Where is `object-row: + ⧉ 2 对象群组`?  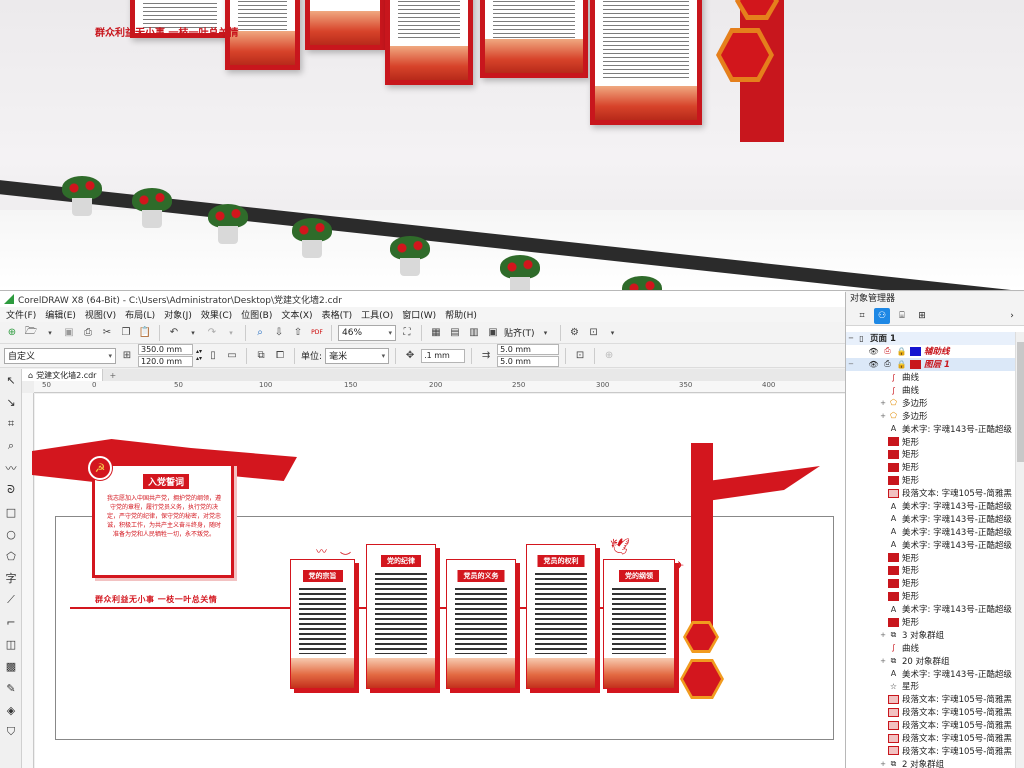
object-row: + ⧉ 2 对象群组 is located at coordinates (931, 762).